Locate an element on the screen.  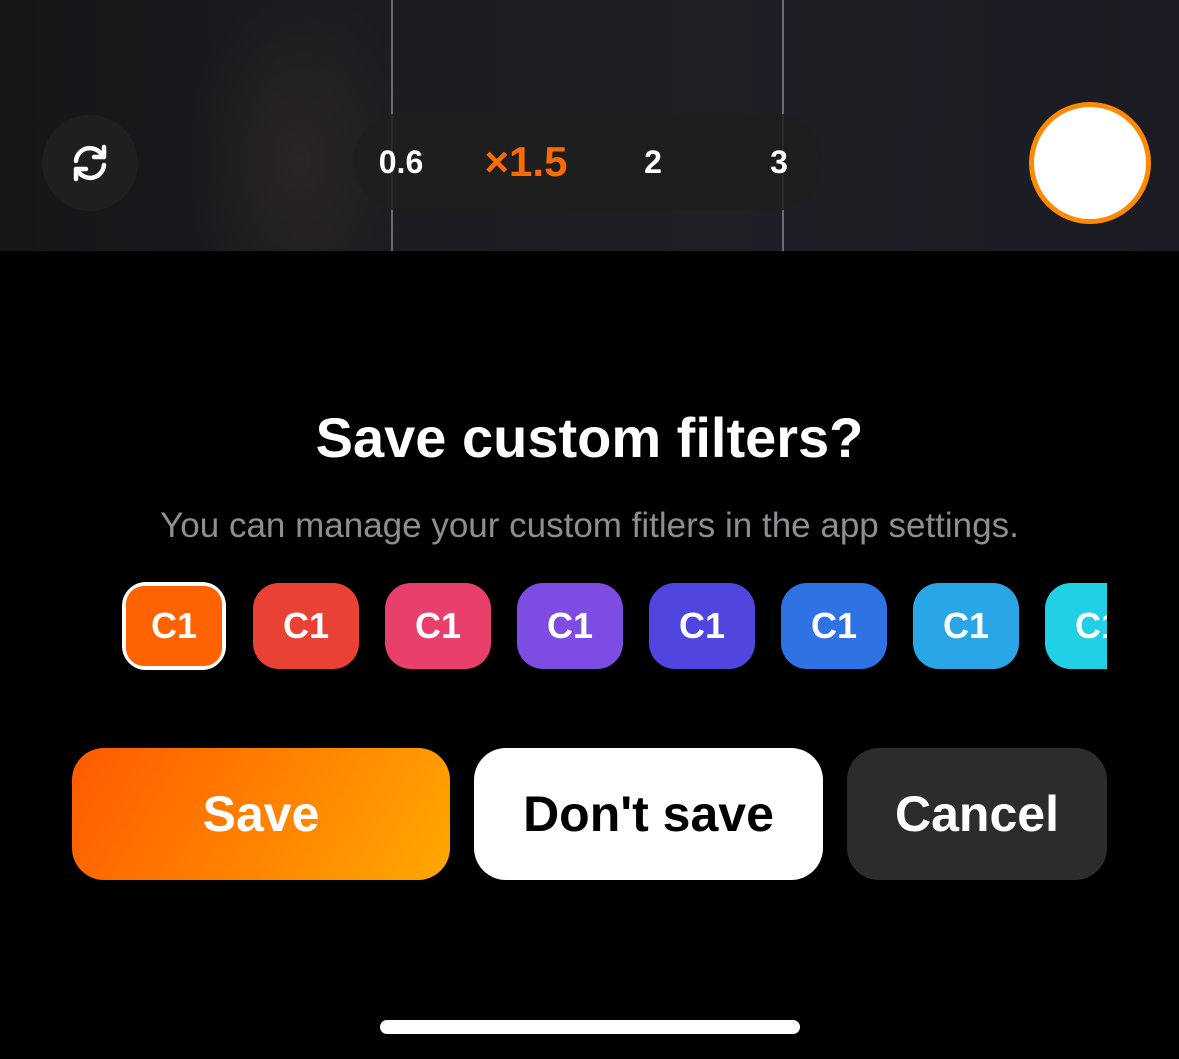
filter-chip-fill: C1 is located at coordinates (174, 626).